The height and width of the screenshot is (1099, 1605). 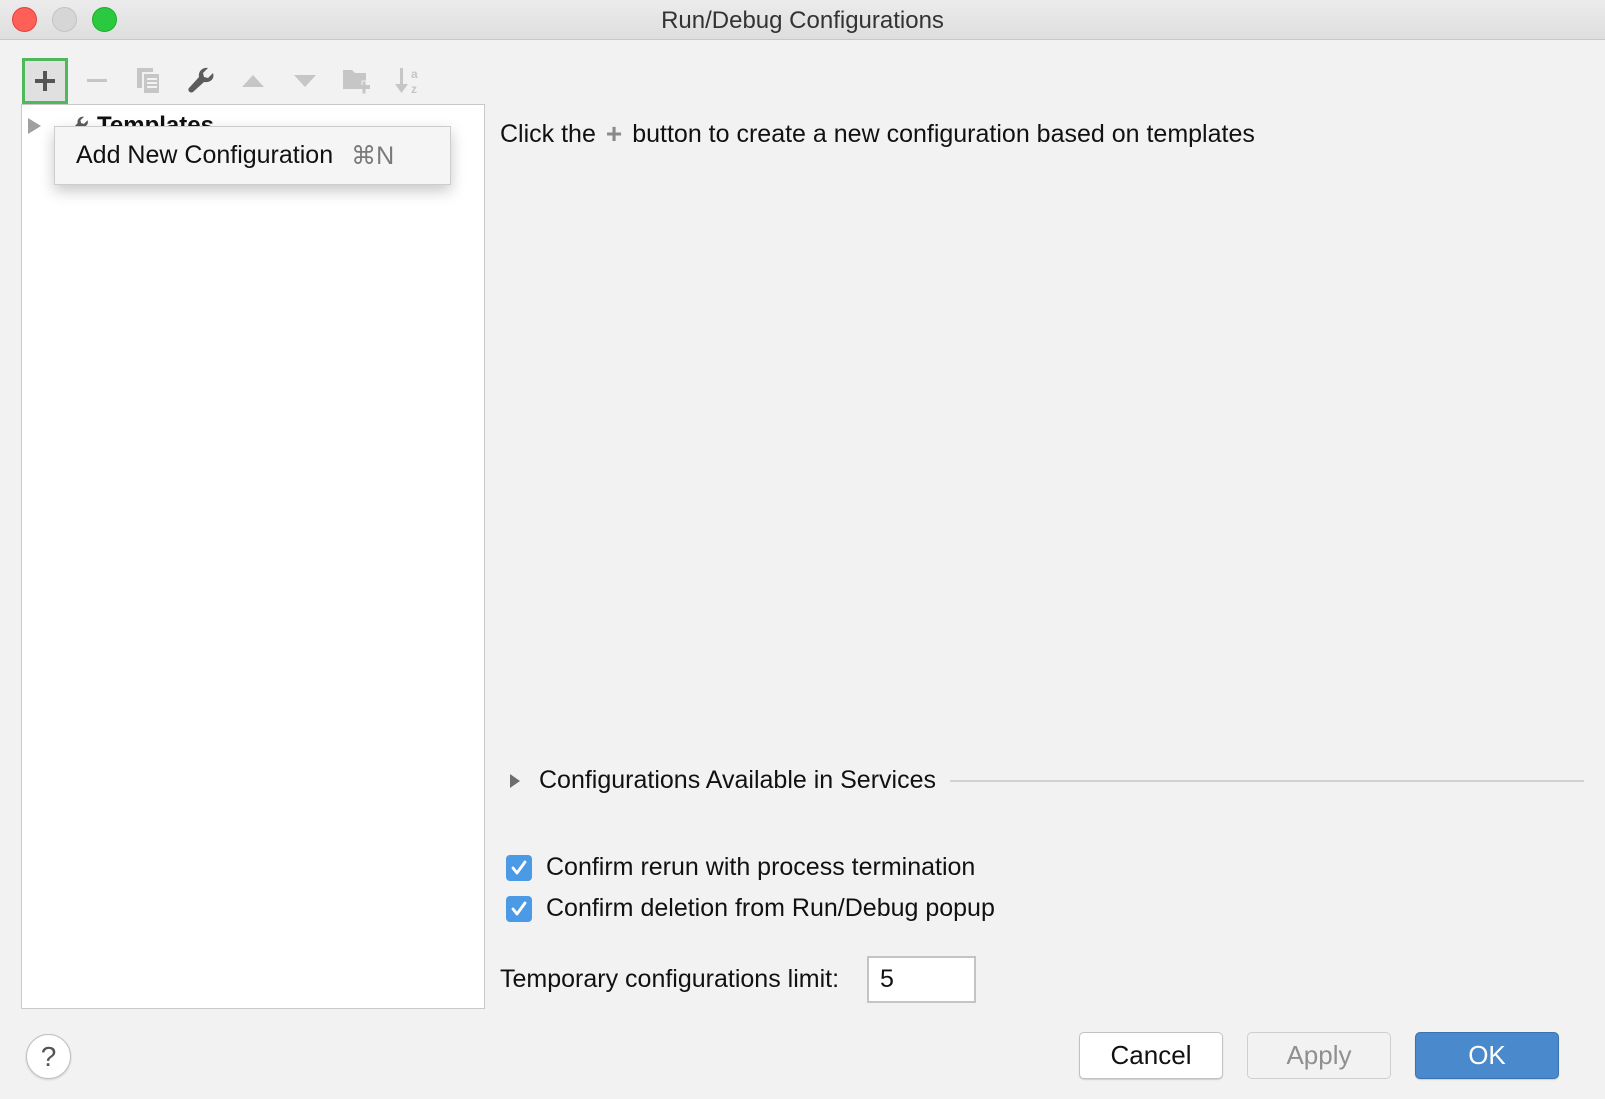 I want to click on services-section-label: Configurations Available in Services, so click(x=737, y=780).